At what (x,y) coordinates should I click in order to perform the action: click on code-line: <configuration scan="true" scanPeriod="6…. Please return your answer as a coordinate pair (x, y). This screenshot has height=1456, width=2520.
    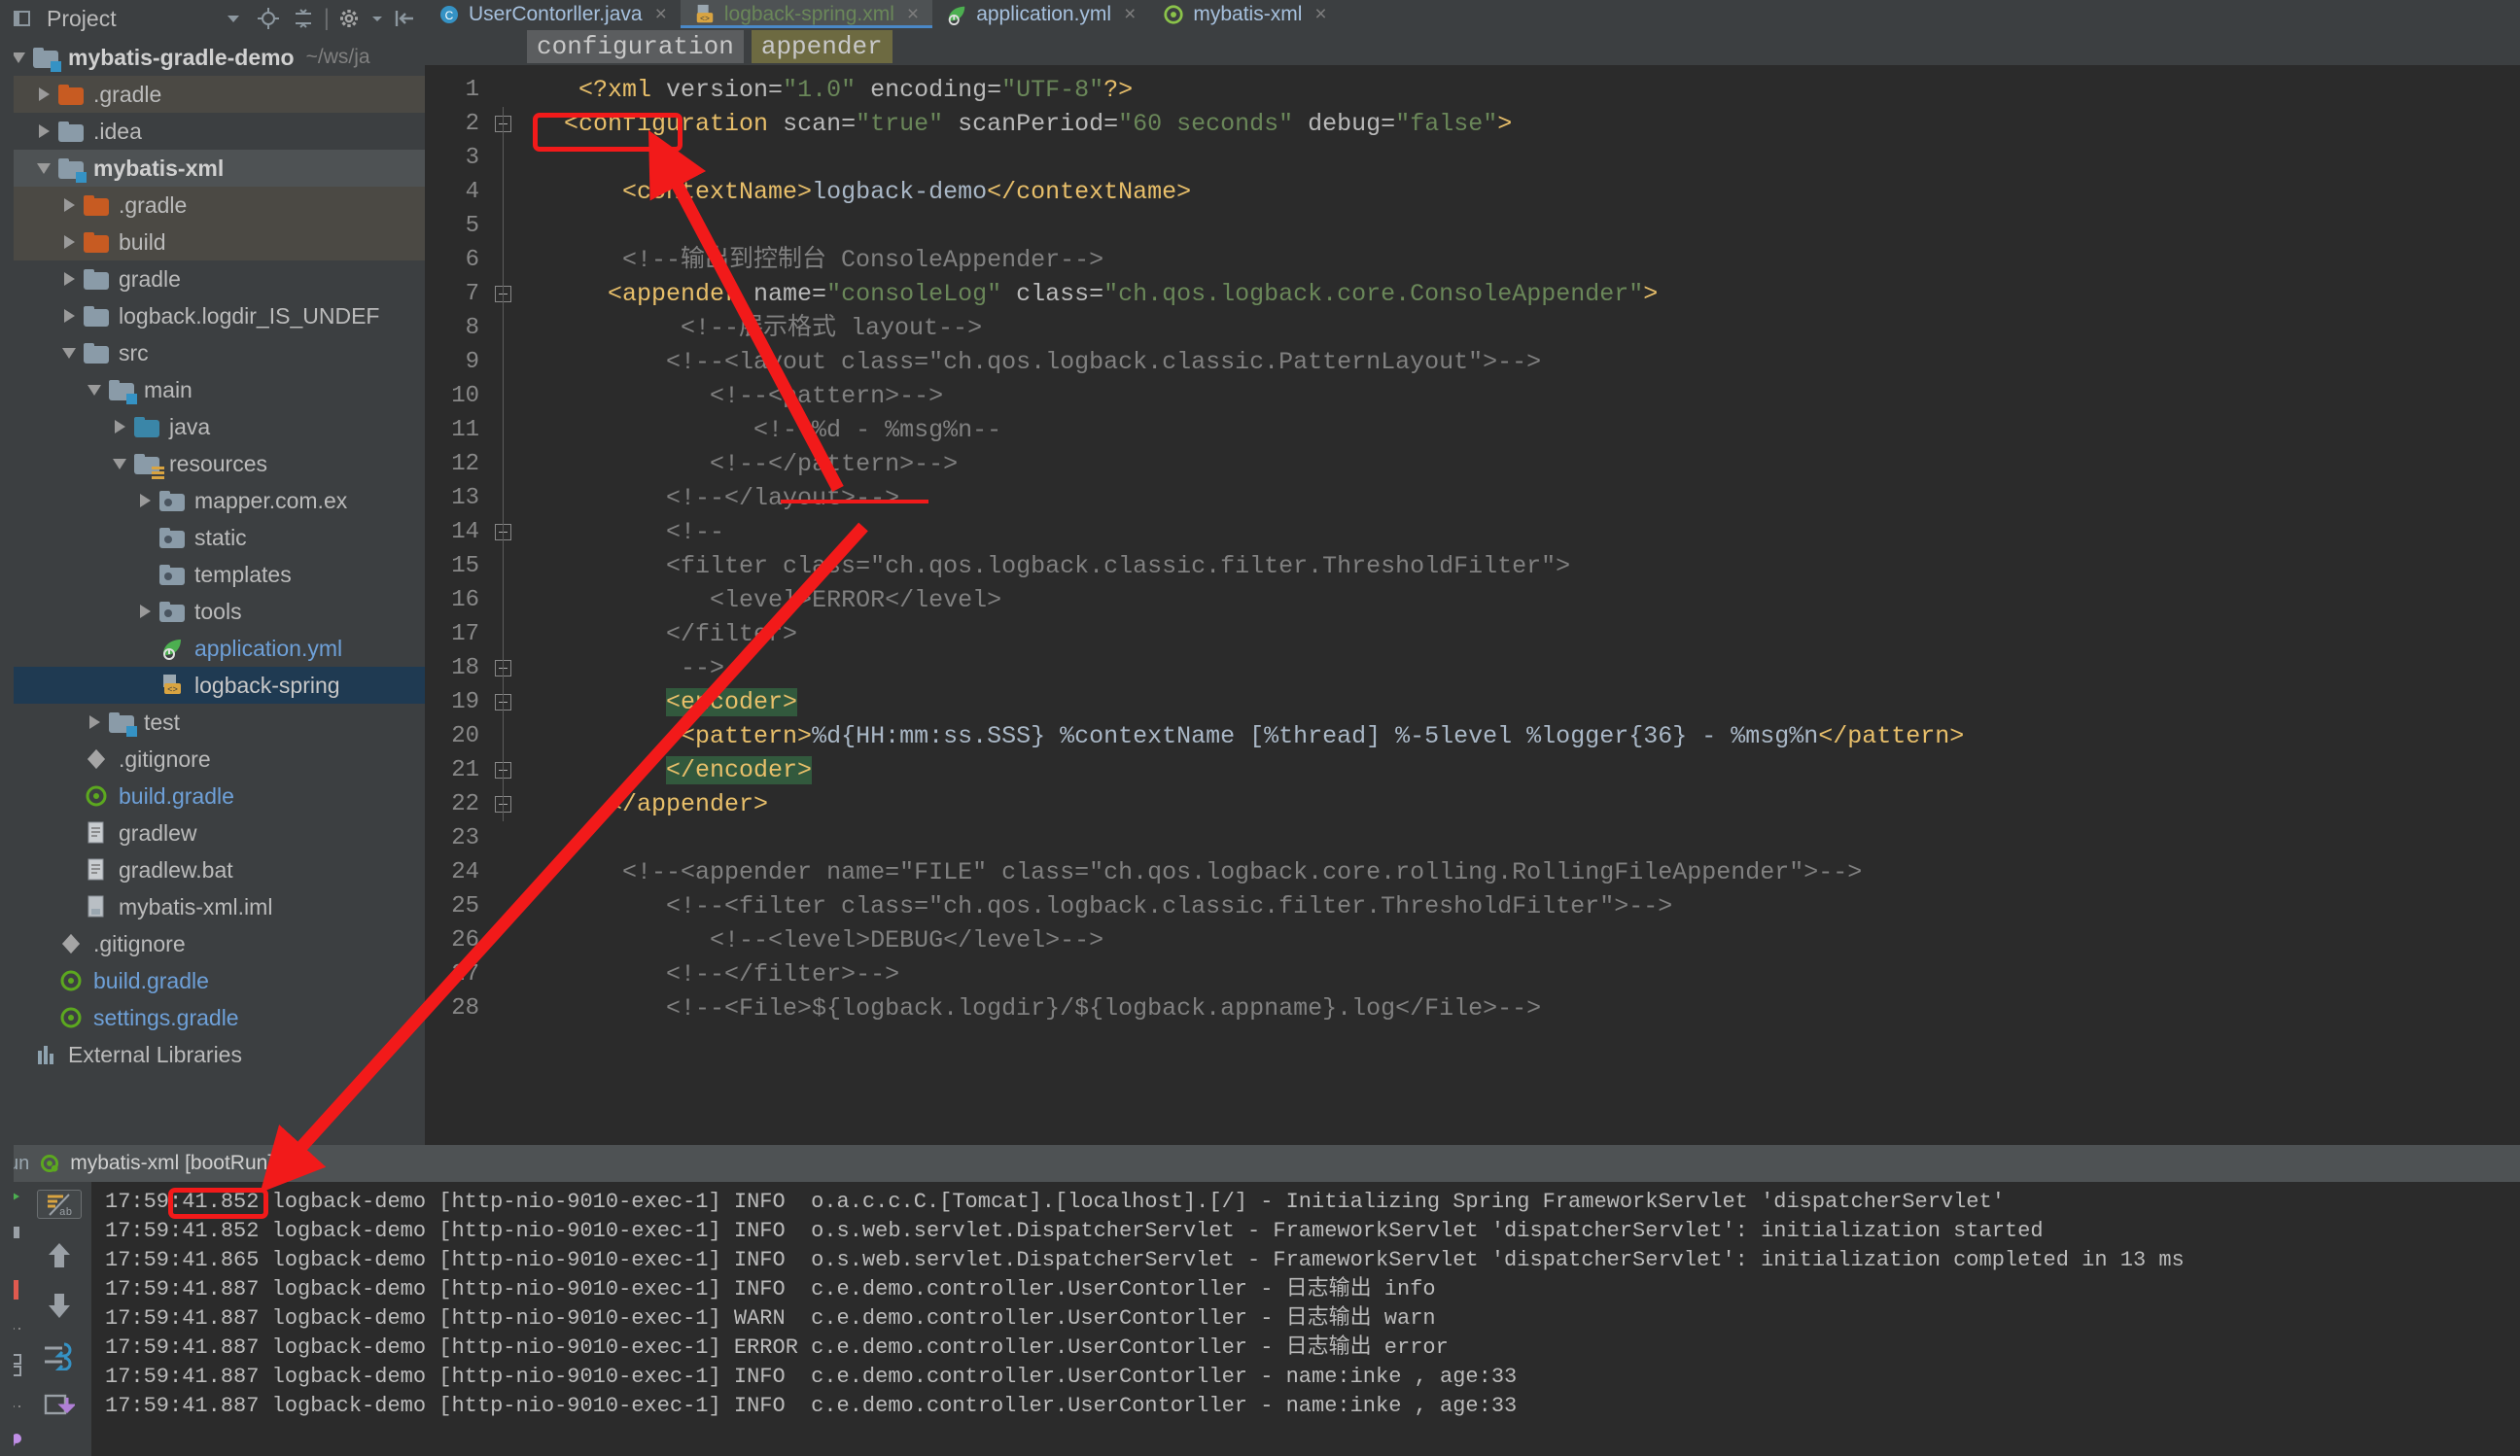
    Looking at the image, I should click on (1520, 124).